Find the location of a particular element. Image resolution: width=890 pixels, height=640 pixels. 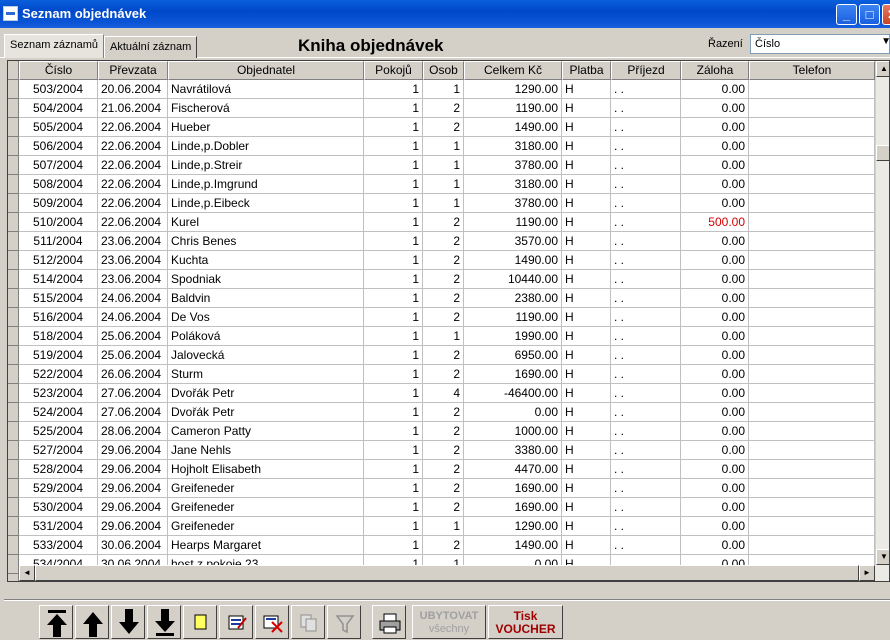

col-total-cell: 3570.00 is located at coordinates (513, 241).